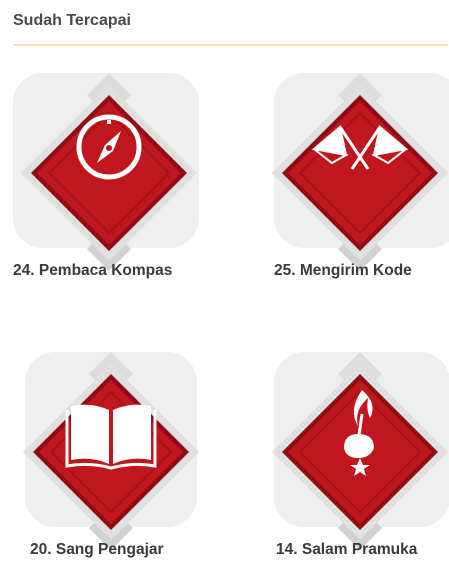 This screenshot has width=449, height=567. Describe the element at coordinates (111, 451) in the screenshot. I see `open-book-icon` at that location.